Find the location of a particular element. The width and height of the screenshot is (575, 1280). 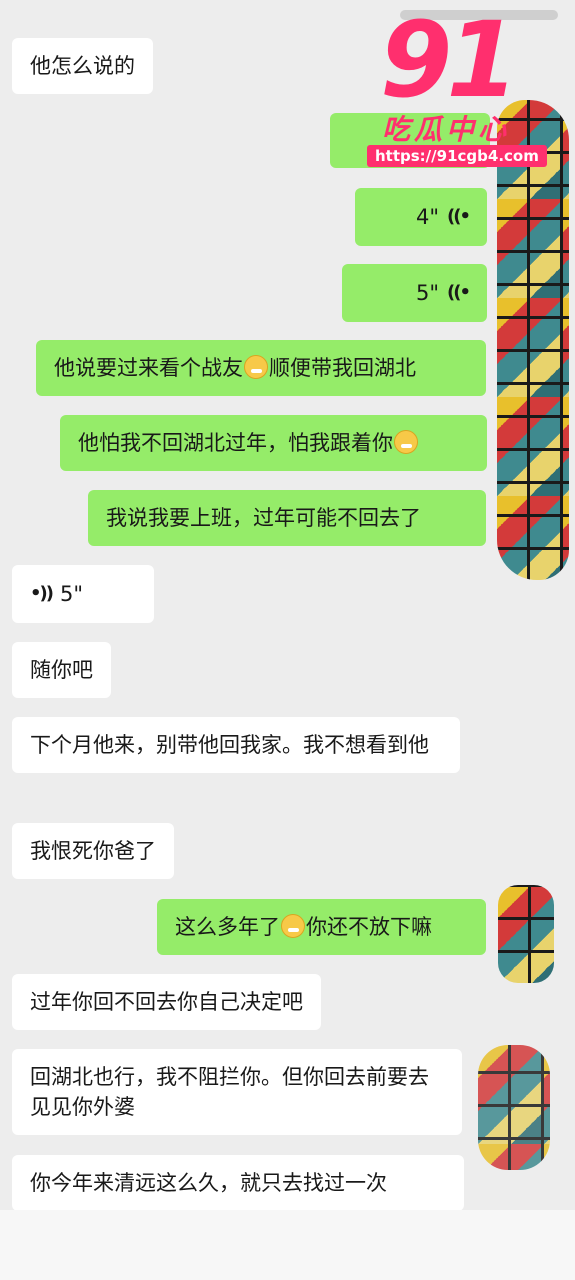

message-bubble-incoming: 我恨死你爸了 is located at coordinates (93, 851).